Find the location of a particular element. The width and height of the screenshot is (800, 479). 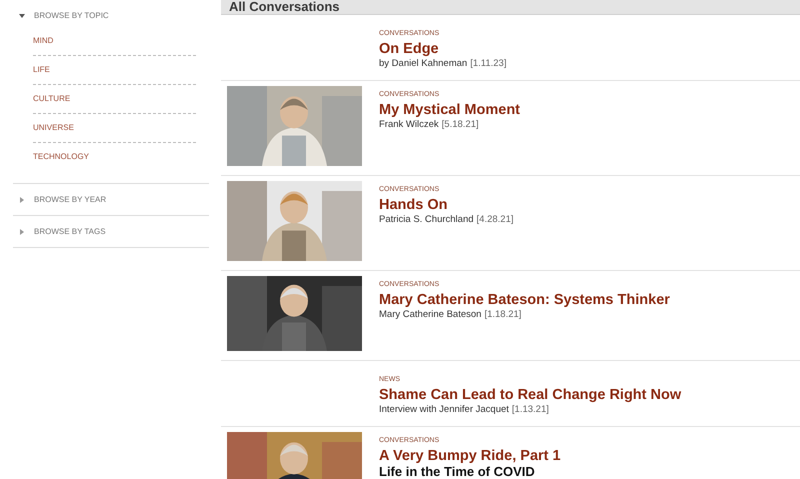

article-subtitle: Life in the Time of COVID is located at coordinates (457, 472).